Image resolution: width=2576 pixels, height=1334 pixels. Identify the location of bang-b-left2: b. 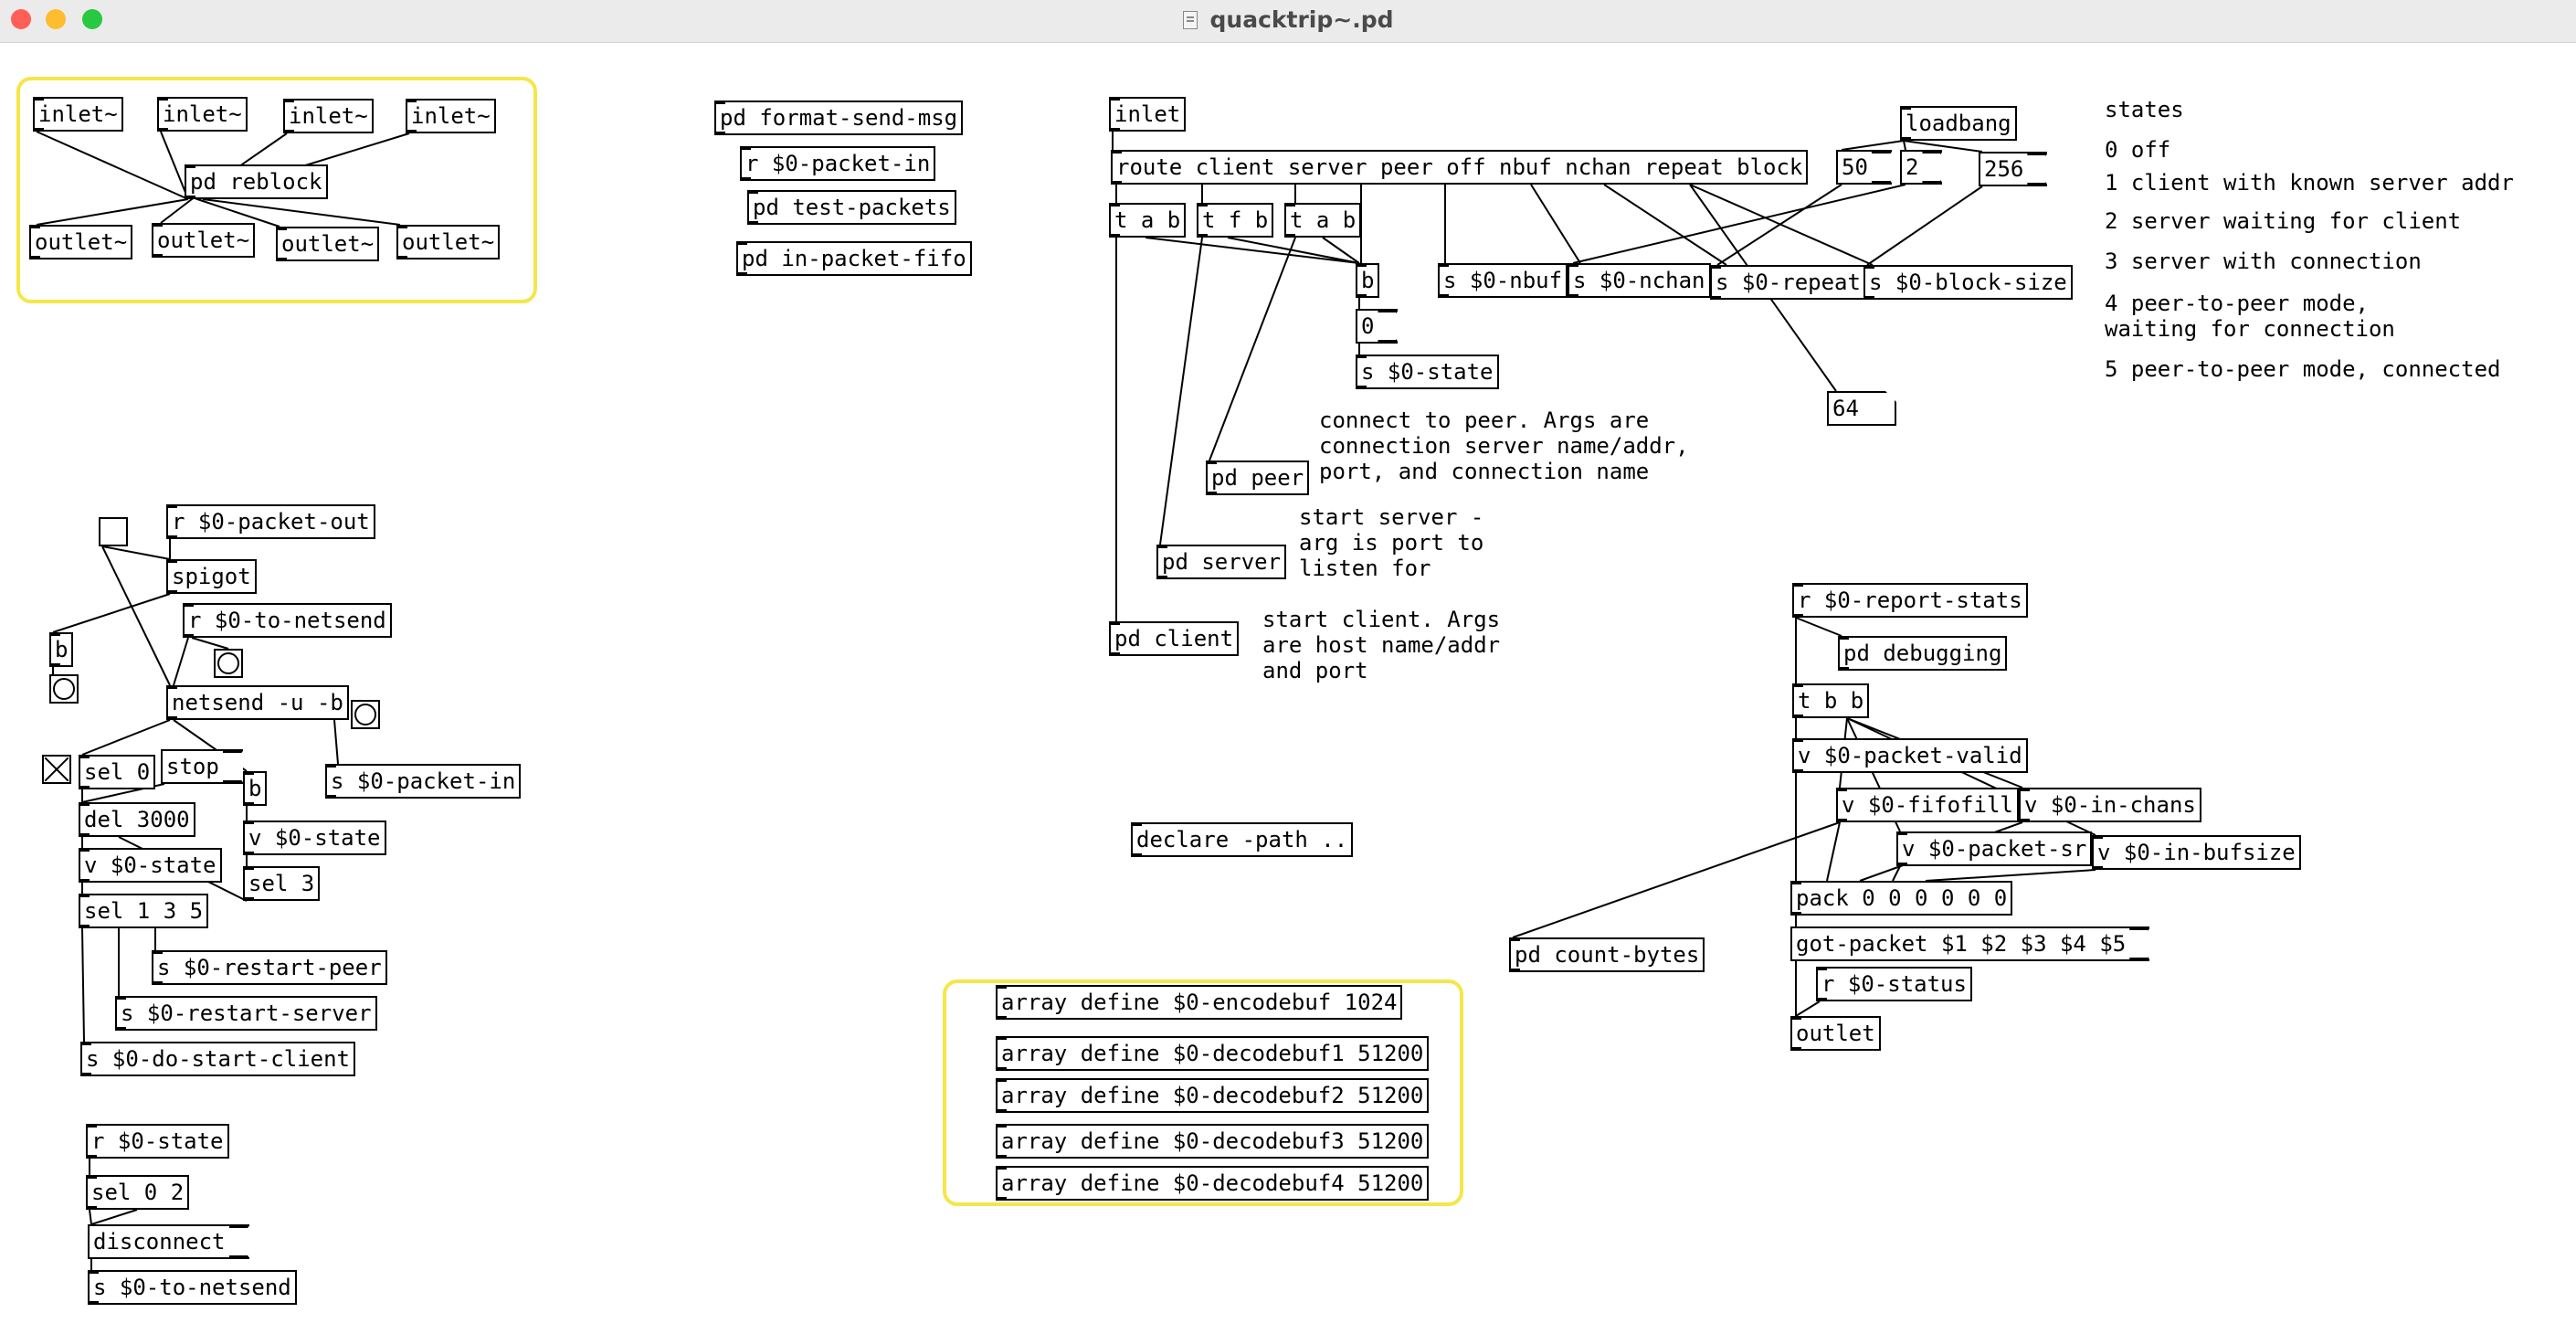
(255, 789).